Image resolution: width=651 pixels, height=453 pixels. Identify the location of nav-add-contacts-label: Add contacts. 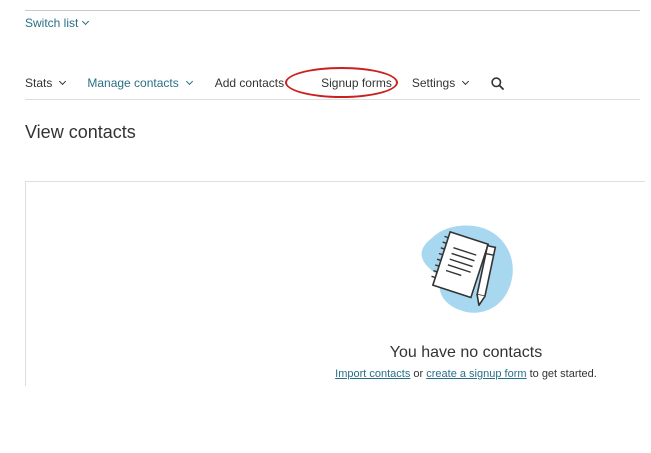
(249, 83).